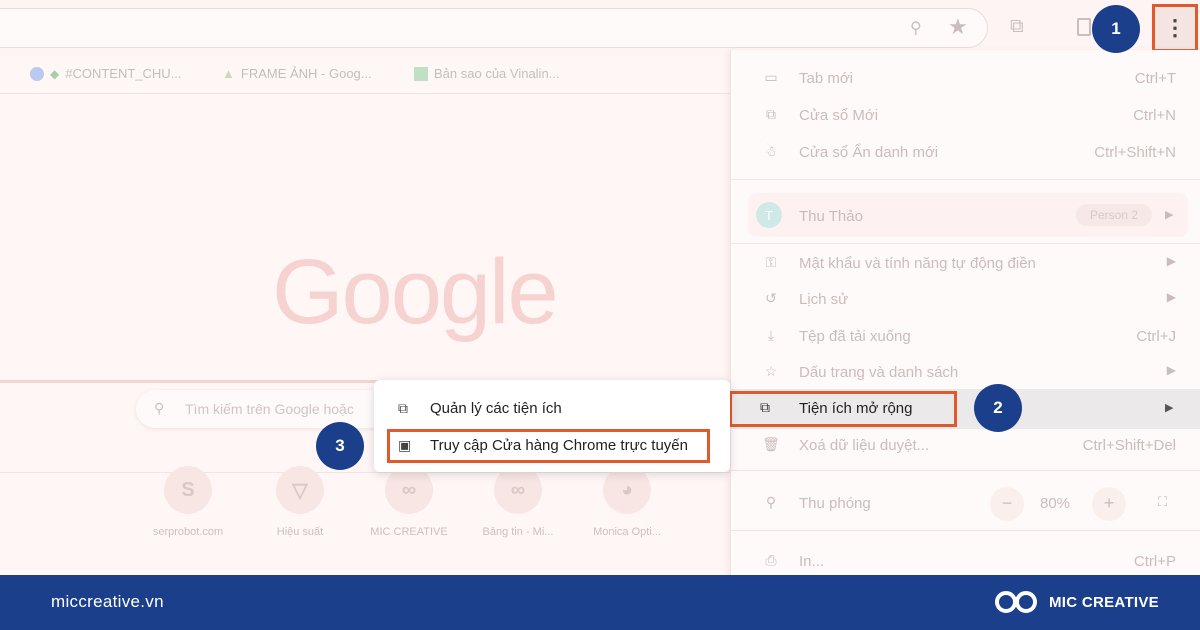  Describe the element at coordinates (771, 335) in the screenshot. I see `download-icon: ⤓` at that location.